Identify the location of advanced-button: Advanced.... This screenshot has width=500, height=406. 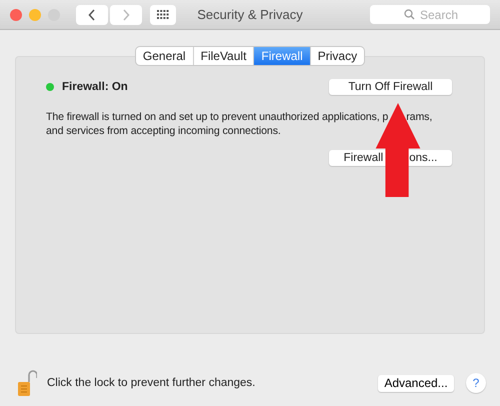
(416, 383).